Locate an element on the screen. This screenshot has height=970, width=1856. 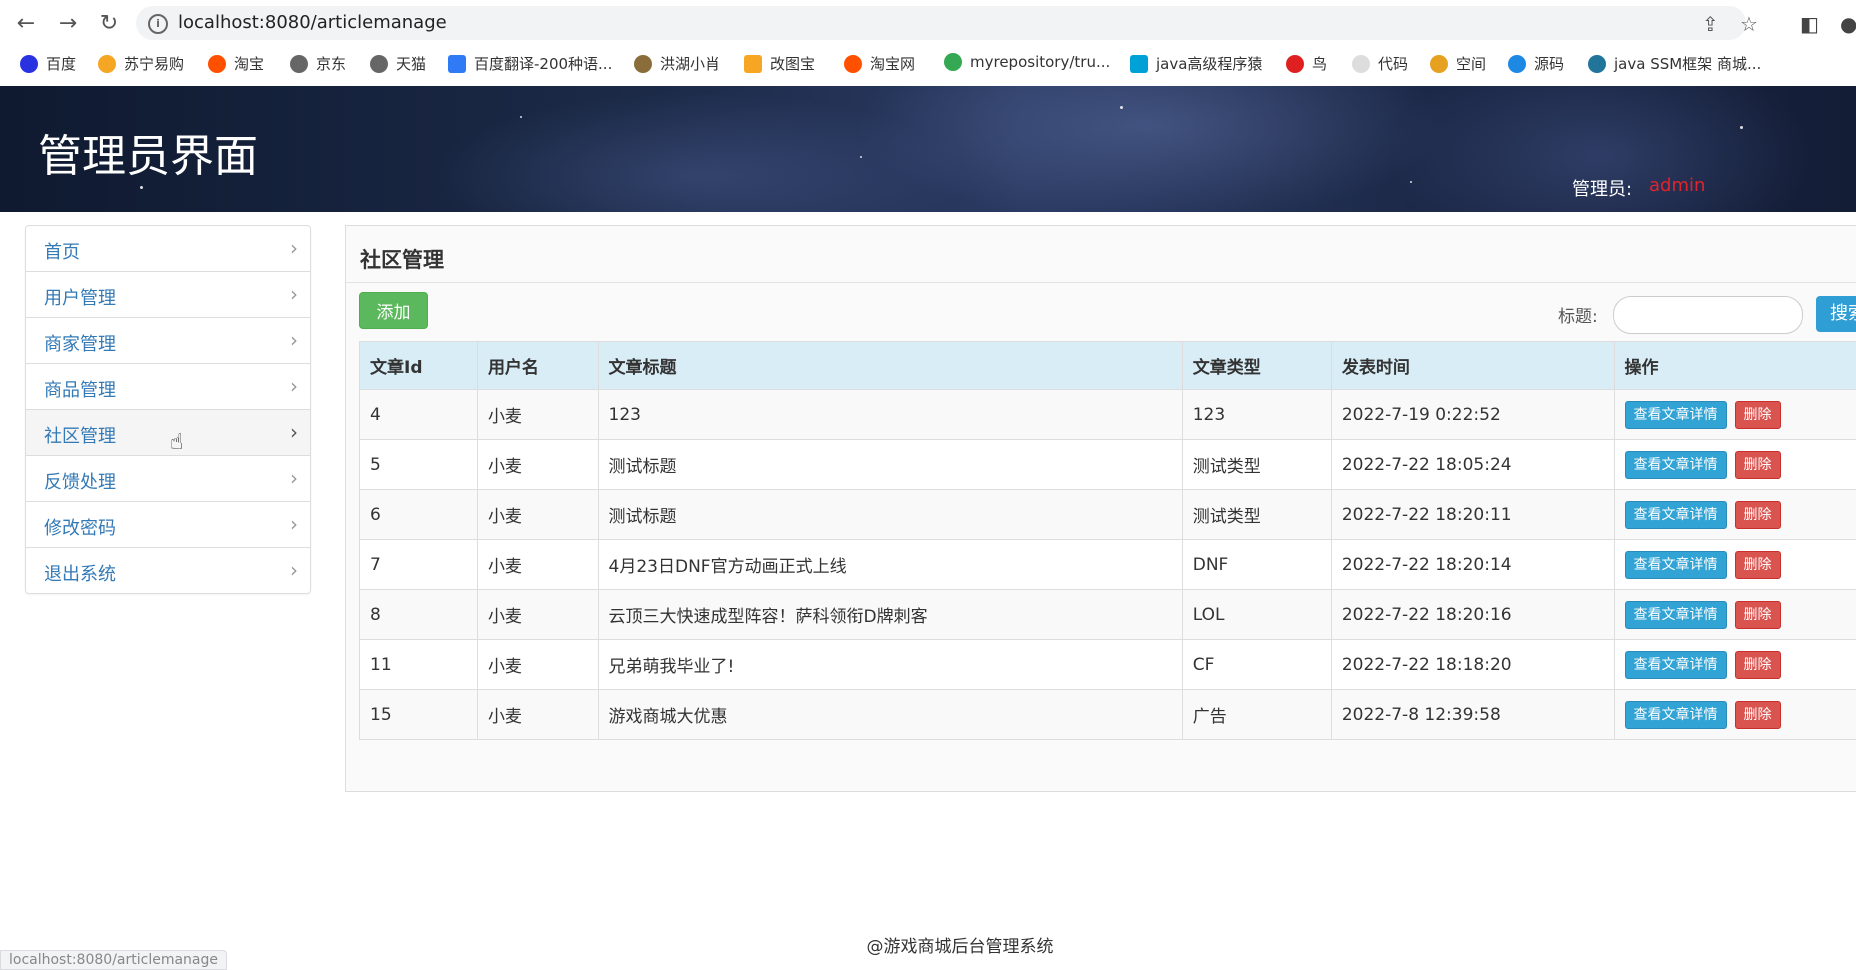
sidebar-item-users: 用户管理 › is located at coordinates (168, 295).